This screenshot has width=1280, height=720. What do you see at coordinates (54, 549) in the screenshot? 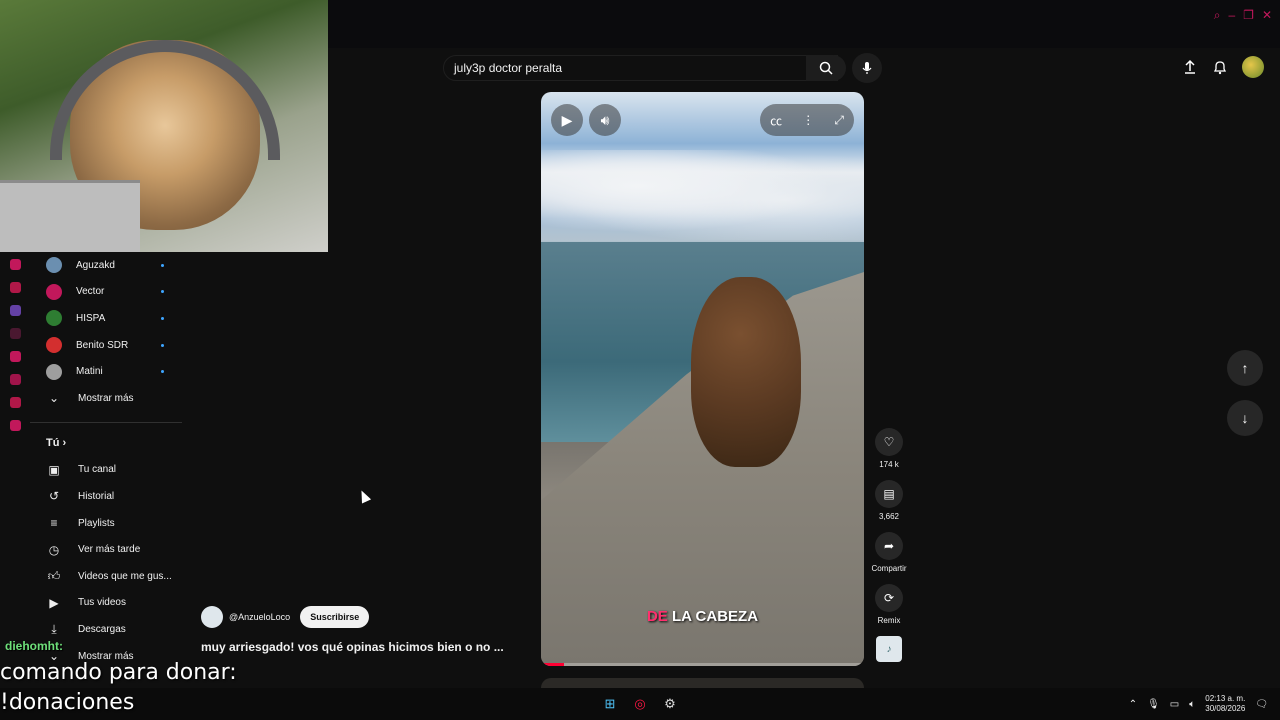
I see `watch-later-icon: ◷` at bounding box center [54, 549].